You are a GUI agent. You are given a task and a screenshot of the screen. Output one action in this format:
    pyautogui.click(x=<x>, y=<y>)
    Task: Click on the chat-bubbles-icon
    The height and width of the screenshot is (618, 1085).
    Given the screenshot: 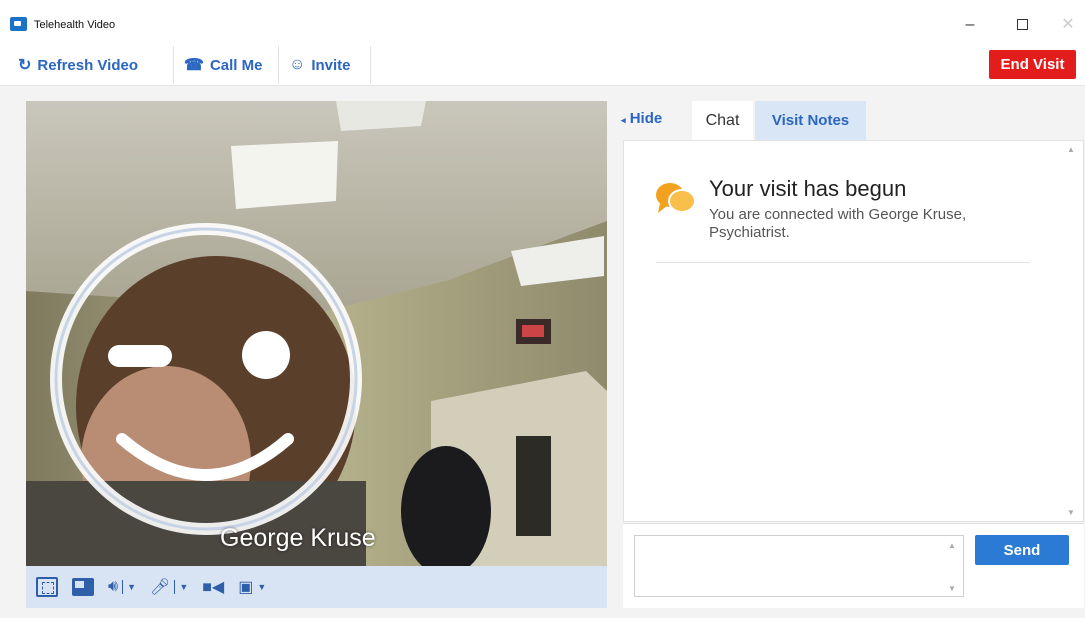 What is the action you would take?
    pyautogui.click(x=676, y=198)
    